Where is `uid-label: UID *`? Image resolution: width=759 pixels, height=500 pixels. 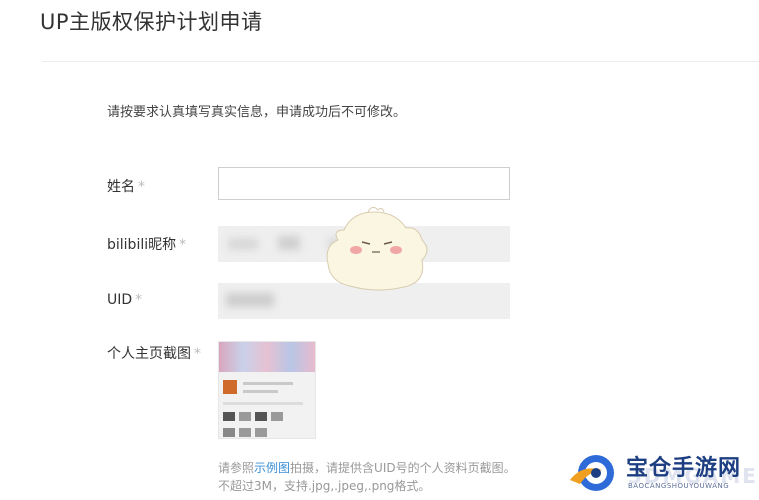 uid-label: UID * is located at coordinates (124, 300).